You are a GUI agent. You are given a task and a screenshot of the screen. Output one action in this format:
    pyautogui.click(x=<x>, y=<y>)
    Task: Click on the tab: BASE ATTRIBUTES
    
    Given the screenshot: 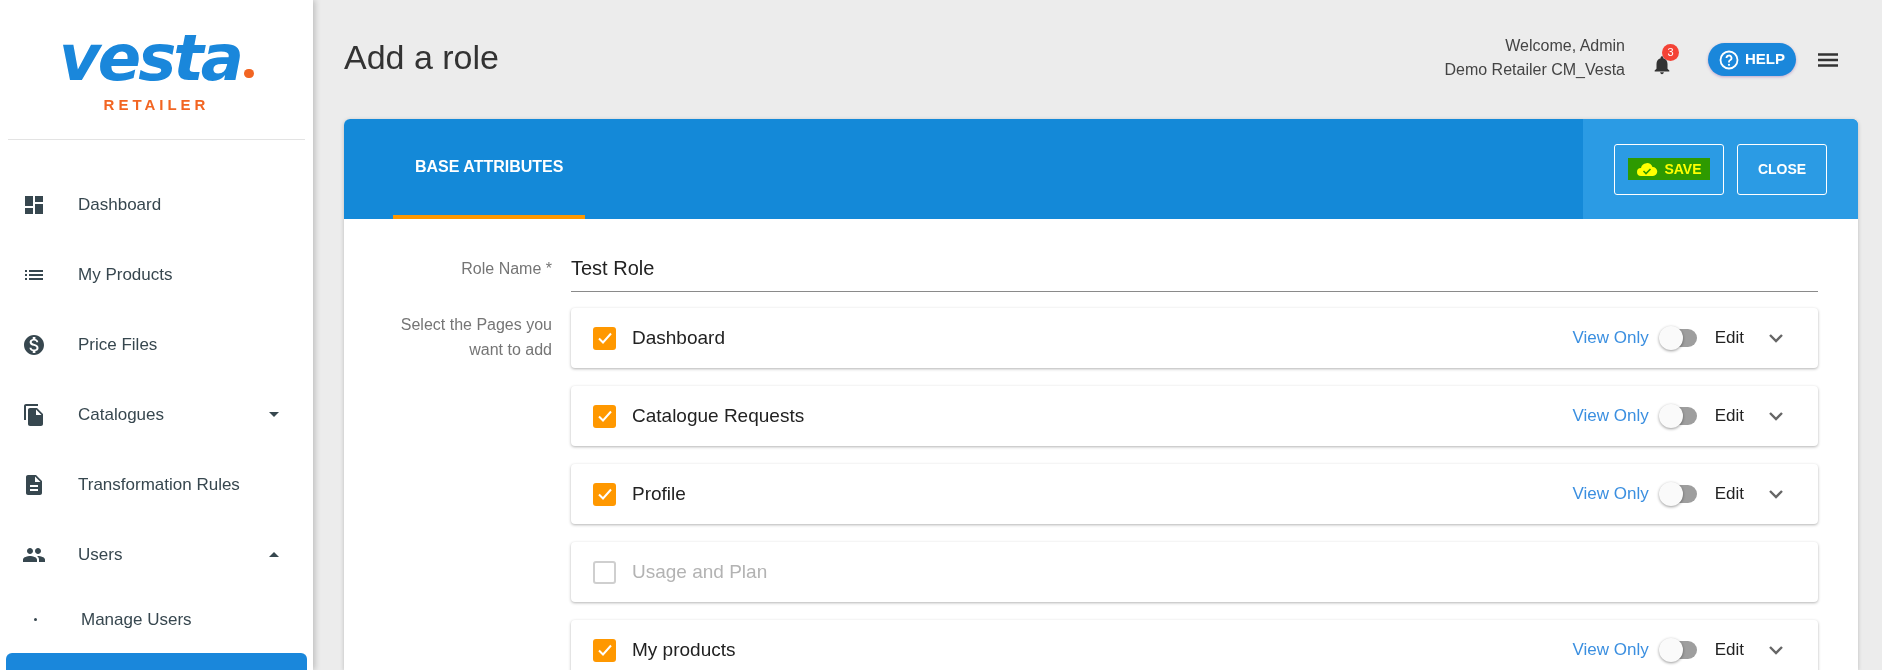 What is the action you would take?
    pyautogui.click(x=489, y=169)
    